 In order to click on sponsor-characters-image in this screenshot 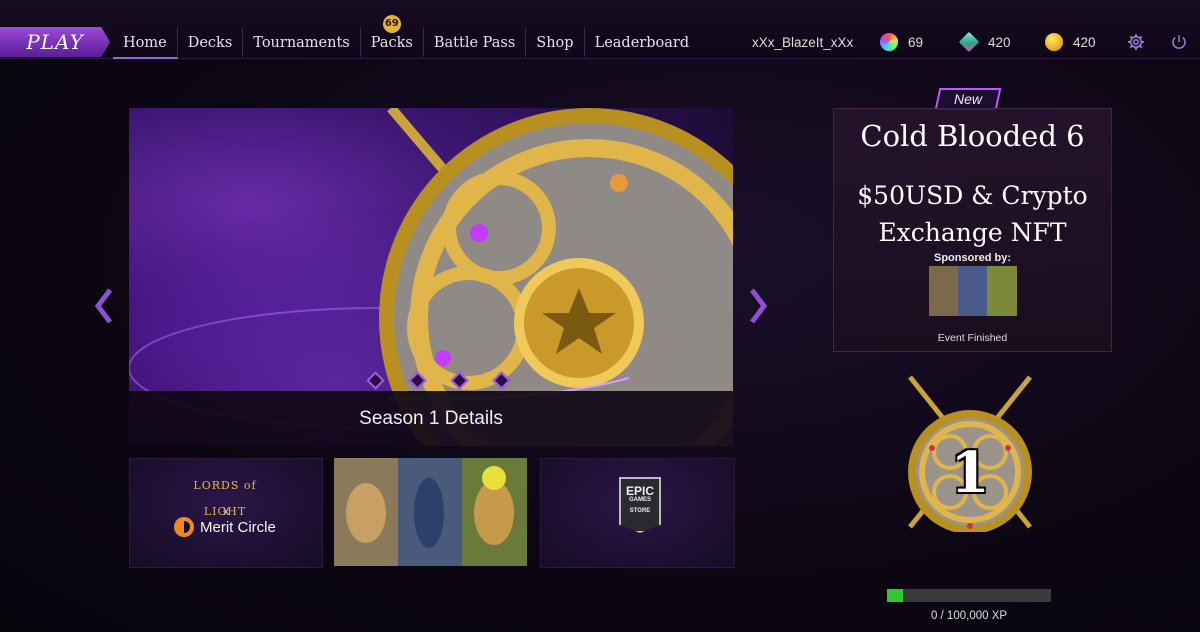, I will do `click(973, 291)`.